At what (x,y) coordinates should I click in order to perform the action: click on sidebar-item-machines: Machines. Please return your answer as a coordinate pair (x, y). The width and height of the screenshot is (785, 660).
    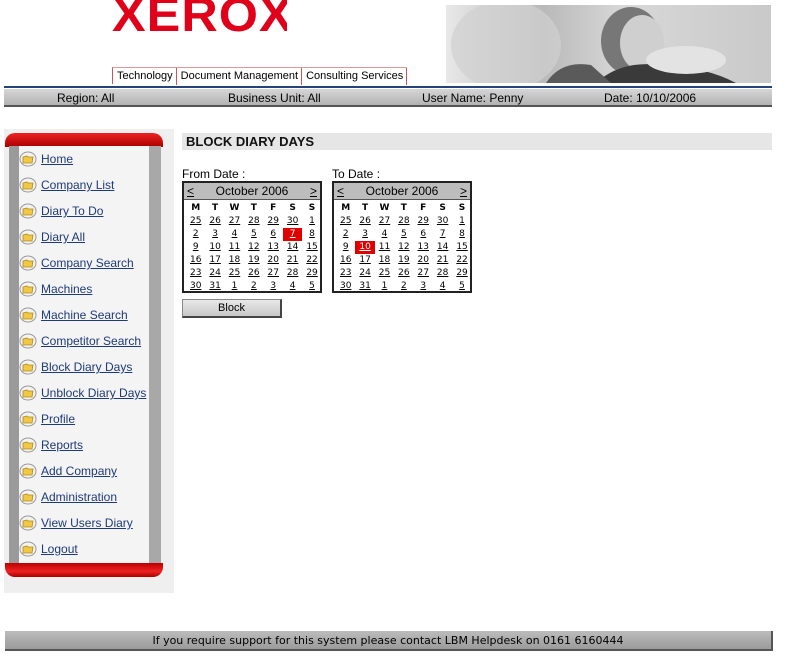
    Looking at the image, I should click on (55, 289).